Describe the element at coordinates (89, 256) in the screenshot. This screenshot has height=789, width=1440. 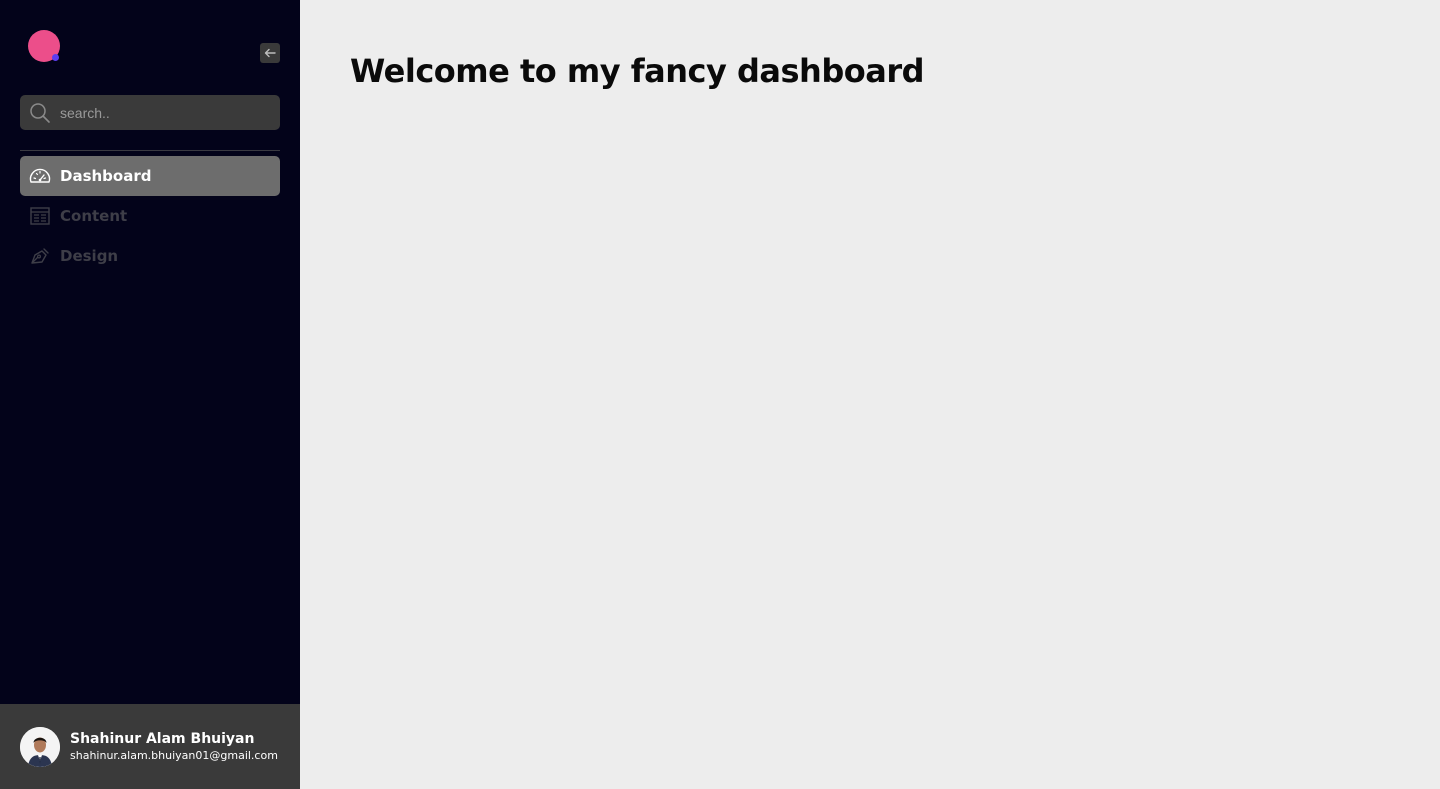
I see `sidebar-item-label: Design` at that location.